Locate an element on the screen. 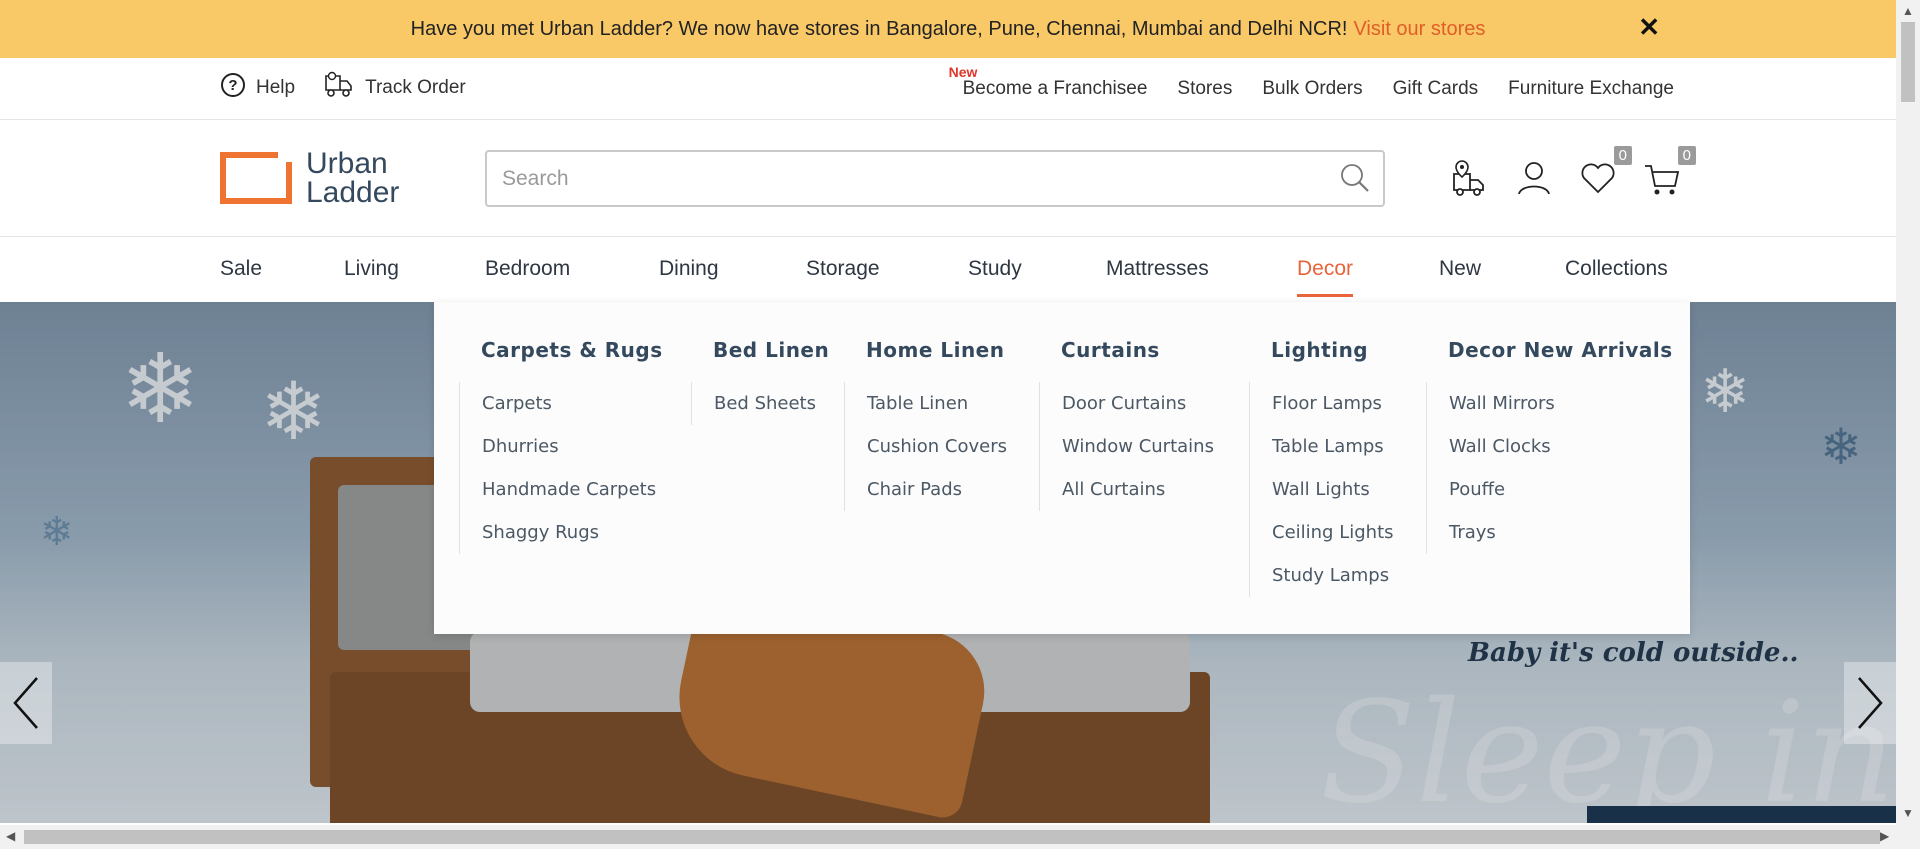 The image size is (1920, 849). new-badge: New is located at coordinates (963, 72).